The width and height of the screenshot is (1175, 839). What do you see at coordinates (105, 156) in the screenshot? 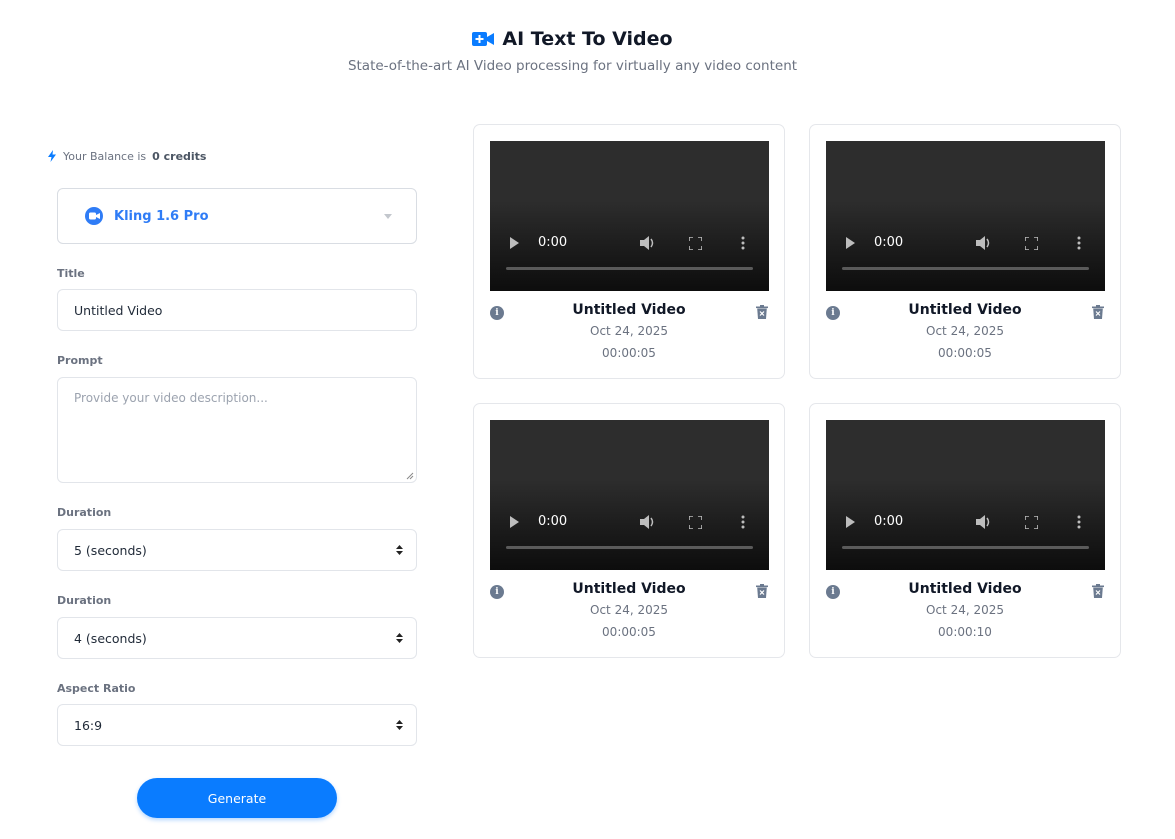
I see `balance-prefix: Your Balance is` at bounding box center [105, 156].